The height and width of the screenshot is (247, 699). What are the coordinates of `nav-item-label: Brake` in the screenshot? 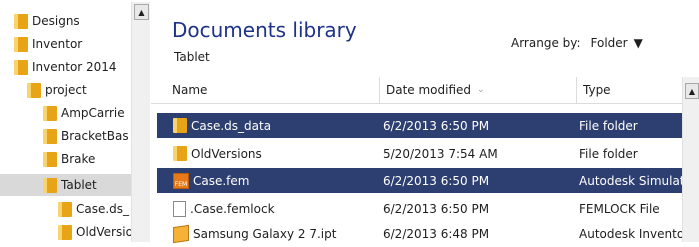 It's located at (78, 159).